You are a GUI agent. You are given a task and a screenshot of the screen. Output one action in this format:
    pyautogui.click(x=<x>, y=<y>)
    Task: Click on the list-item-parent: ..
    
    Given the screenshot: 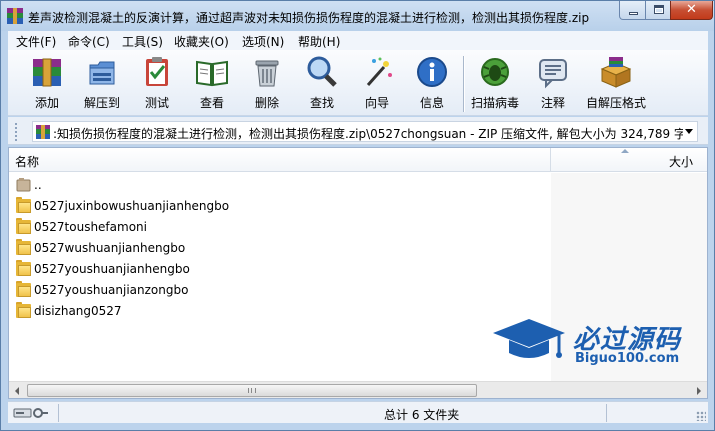 What is the action you would take?
    pyautogui.click(x=279, y=185)
    